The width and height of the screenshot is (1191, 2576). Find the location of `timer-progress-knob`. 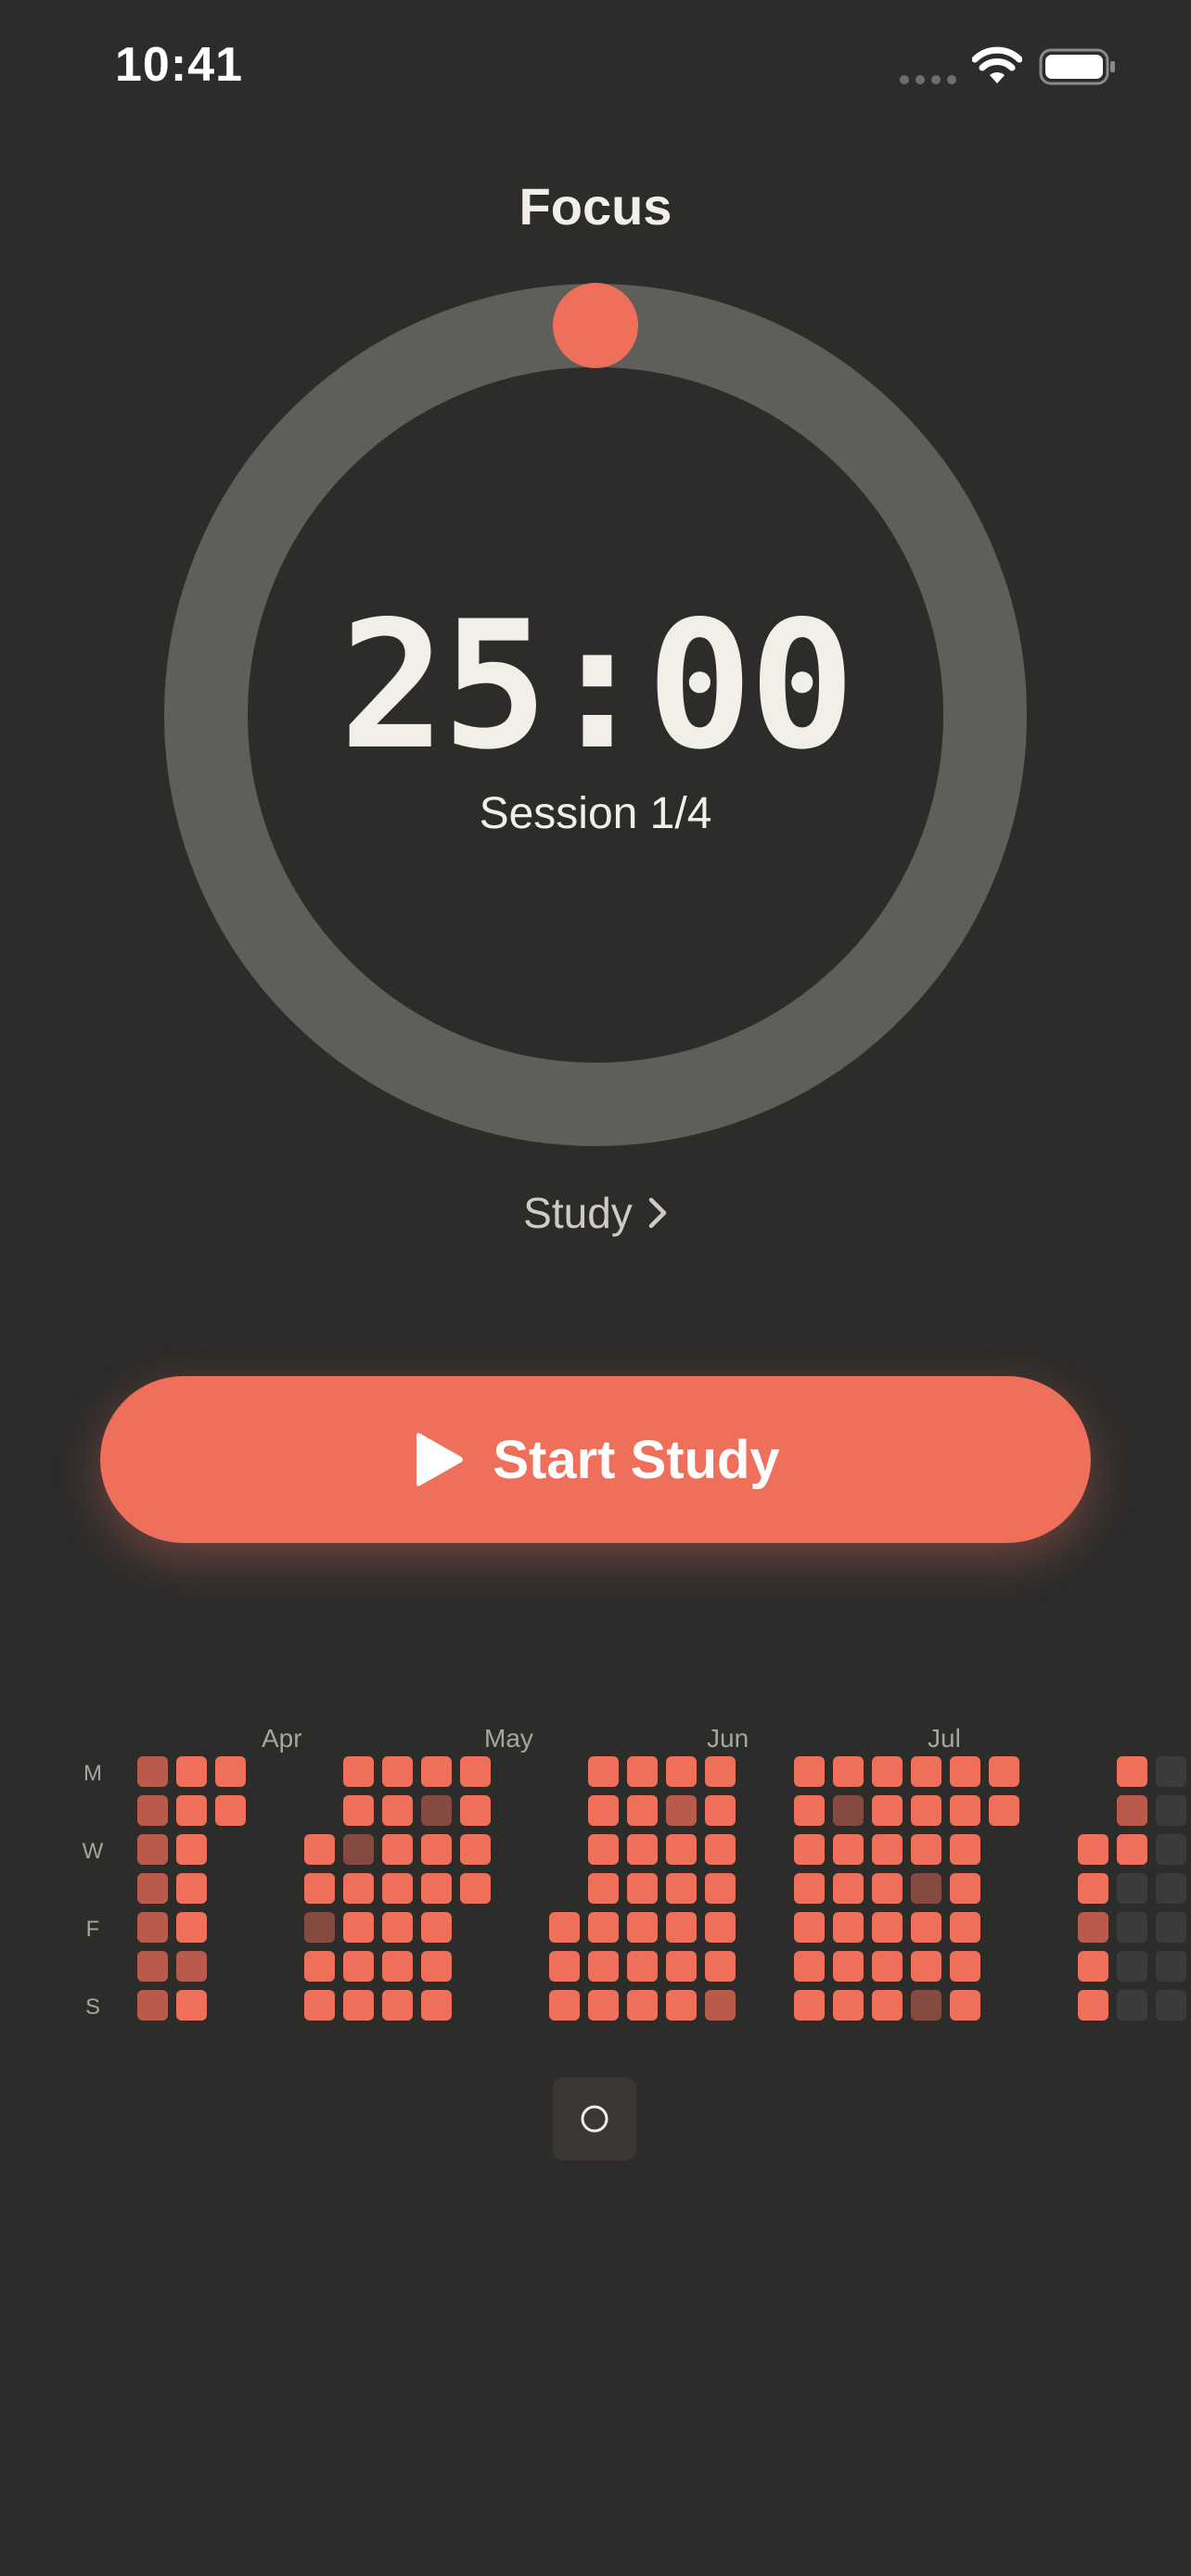

timer-progress-knob is located at coordinates (595, 326).